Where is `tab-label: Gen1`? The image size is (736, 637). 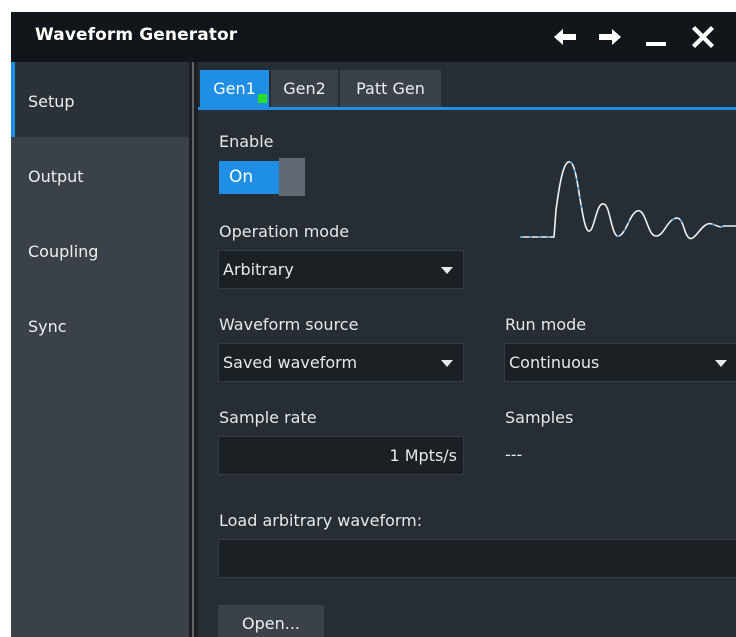
tab-label: Gen1 is located at coordinates (234, 88).